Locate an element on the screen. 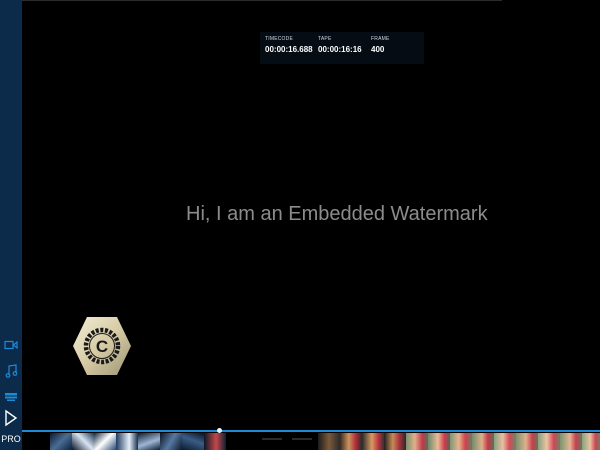 The height and width of the screenshot is (450, 600). frame-value: 400 is located at coordinates (378, 49).